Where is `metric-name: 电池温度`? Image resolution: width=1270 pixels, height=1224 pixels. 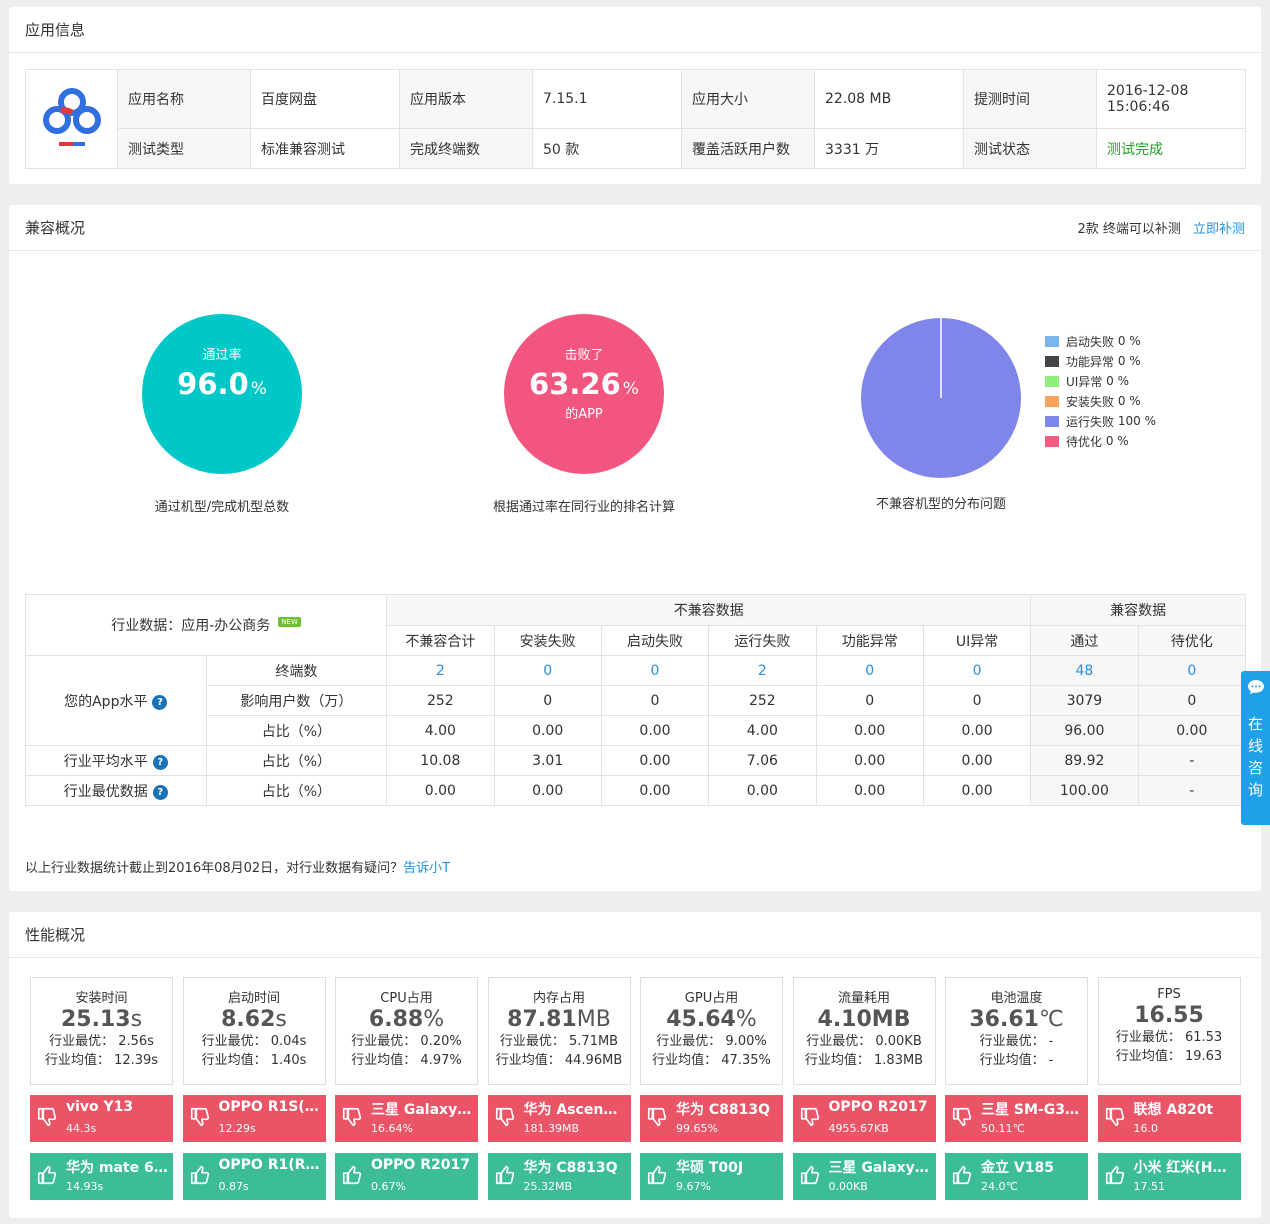 metric-name: 电池温度 is located at coordinates (1016, 998).